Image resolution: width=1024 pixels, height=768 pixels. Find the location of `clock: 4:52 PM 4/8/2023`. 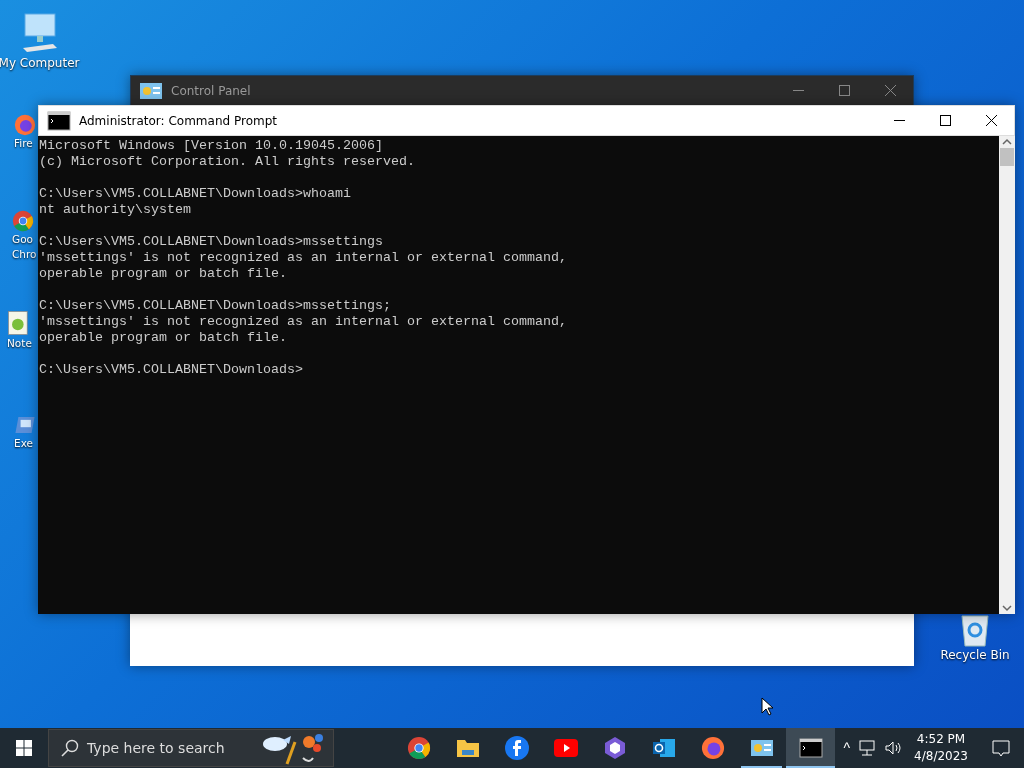

clock: 4:52 PM 4/8/2023 is located at coordinates (943, 748).